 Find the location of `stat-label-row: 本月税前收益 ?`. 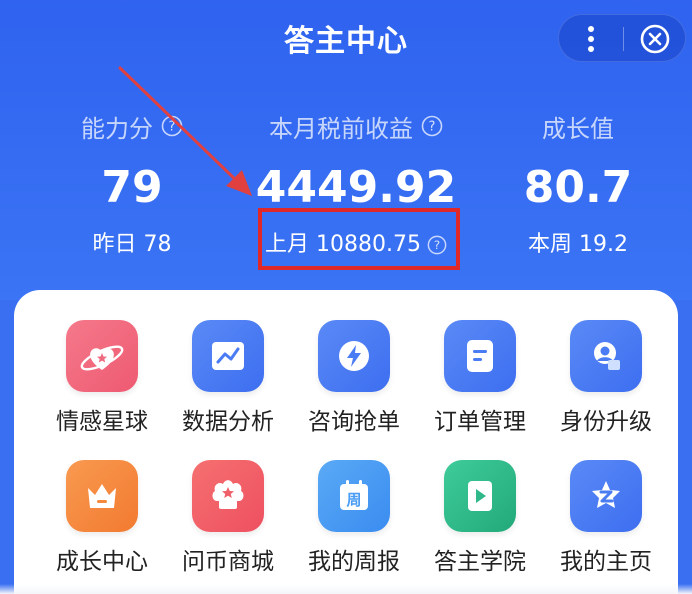

stat-label-row: 本月税前收益 ? is located at coordinates (356, 126).